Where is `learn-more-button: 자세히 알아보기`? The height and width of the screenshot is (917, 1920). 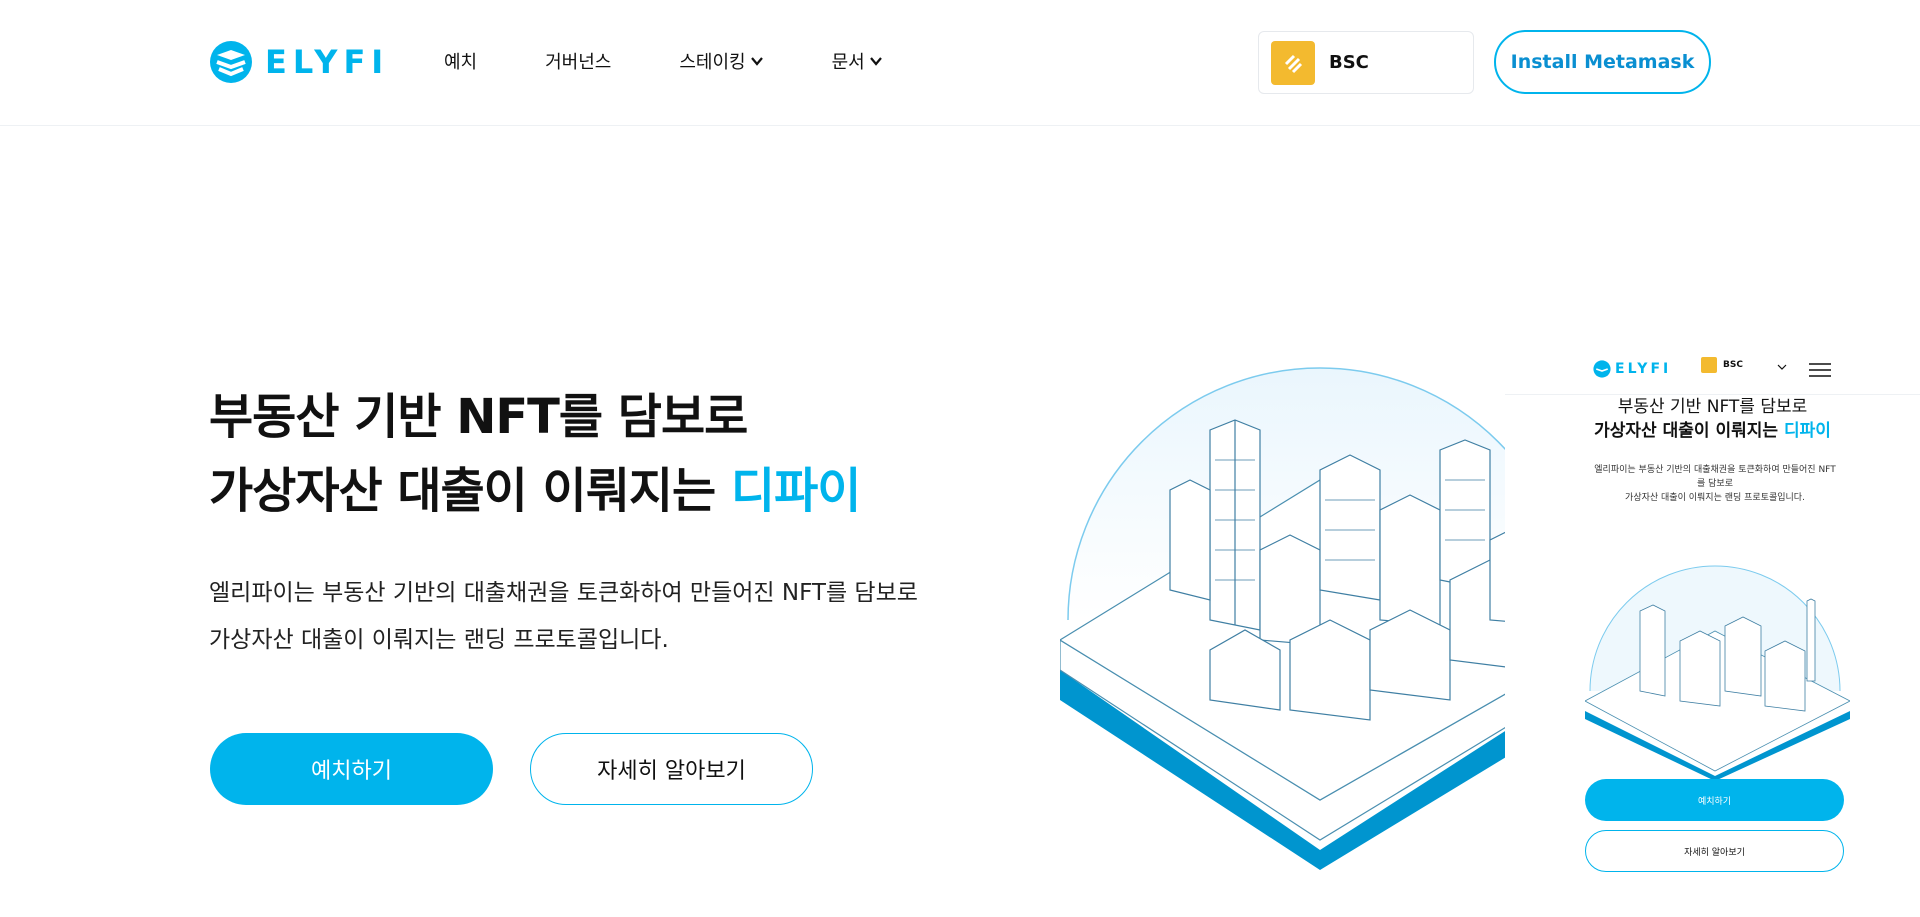
learn-more-button: 자세히 알아보기 is located at coordinates (671, 769).